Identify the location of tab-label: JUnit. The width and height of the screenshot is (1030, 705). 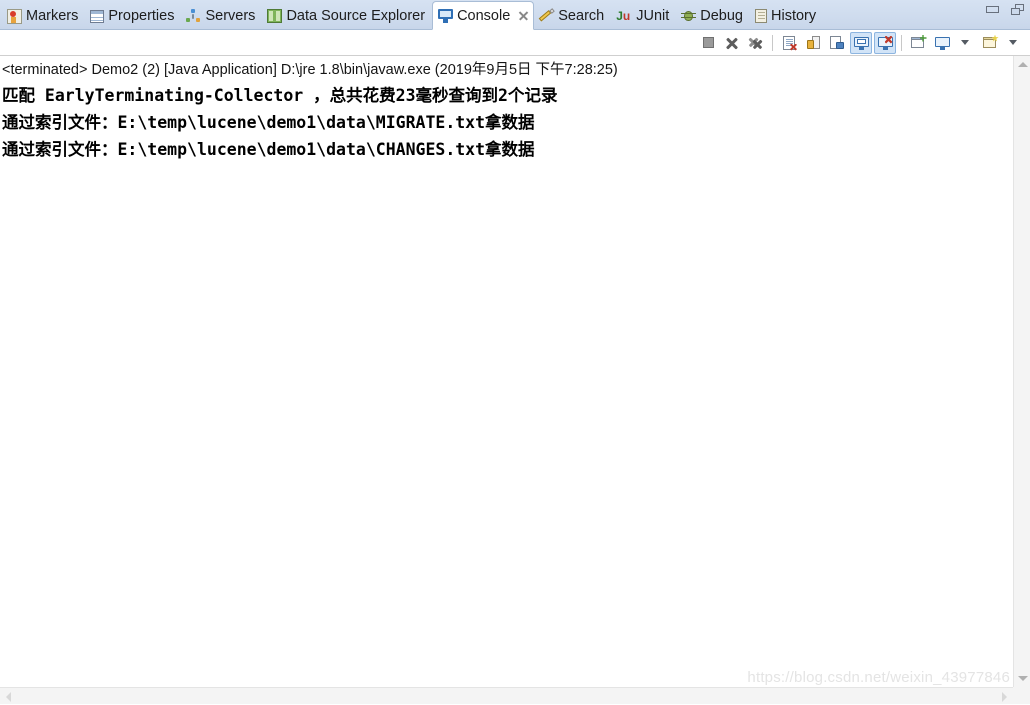
(653, 16).